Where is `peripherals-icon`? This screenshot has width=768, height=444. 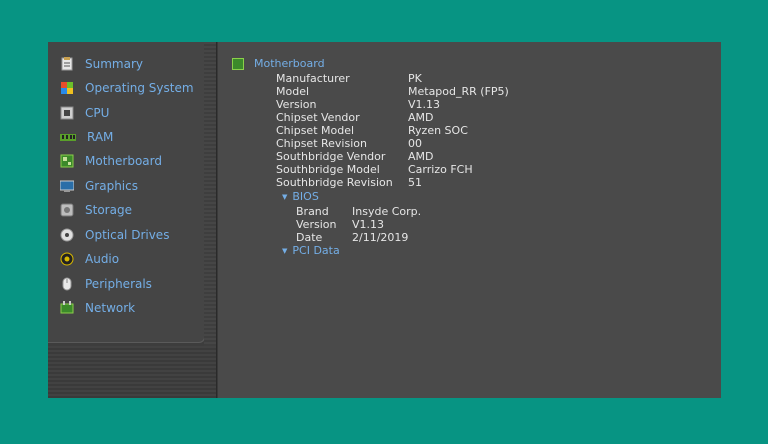
peripherals-icon is located at coordinates (67, 284).